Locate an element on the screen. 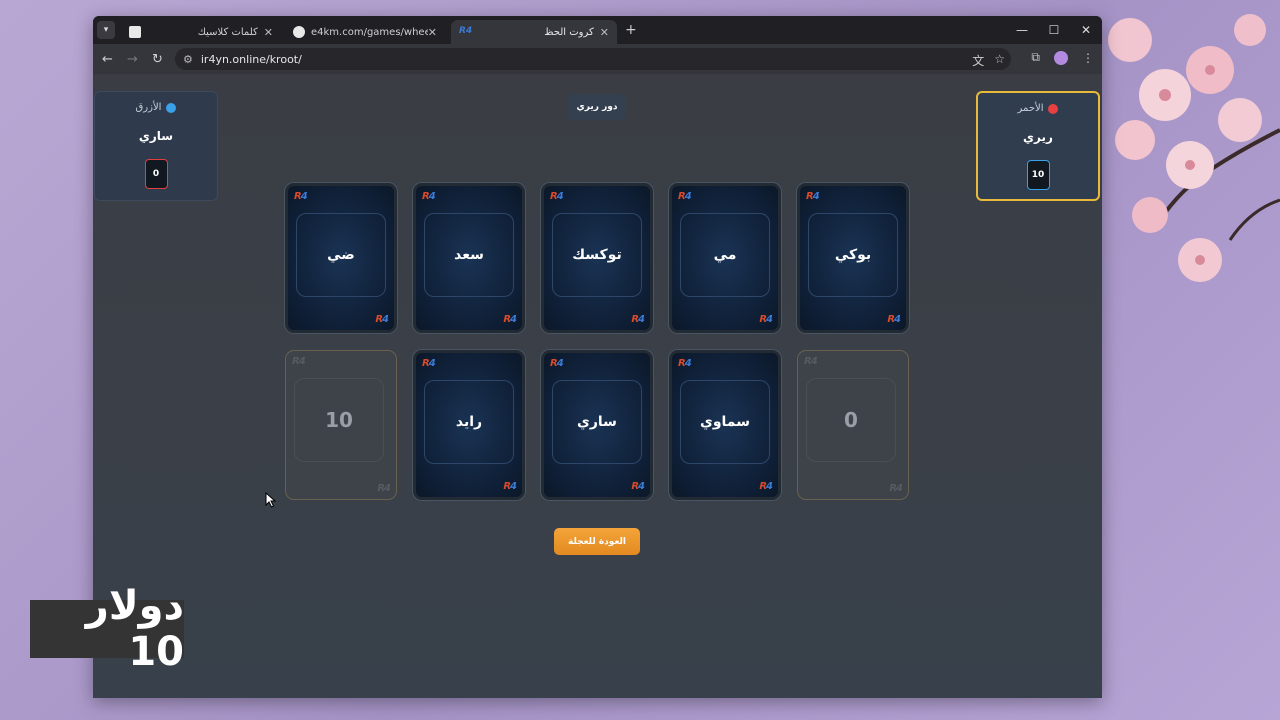 The width and height of the screenshot is (1280, 720). tab-title: كلمات كلاسيك is located at coordinates (227, 32).